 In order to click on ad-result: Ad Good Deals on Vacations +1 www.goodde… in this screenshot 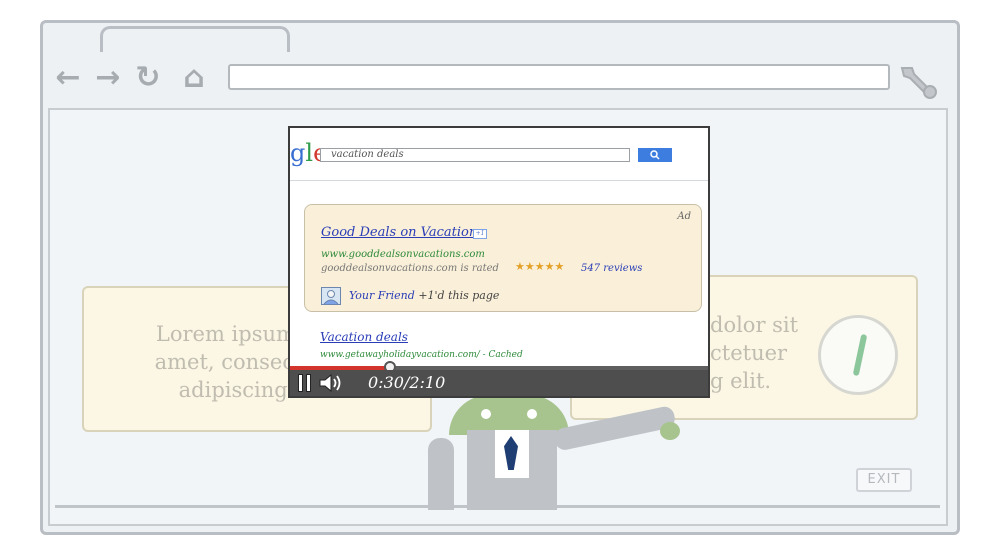, I will do `click(503, 258)`.